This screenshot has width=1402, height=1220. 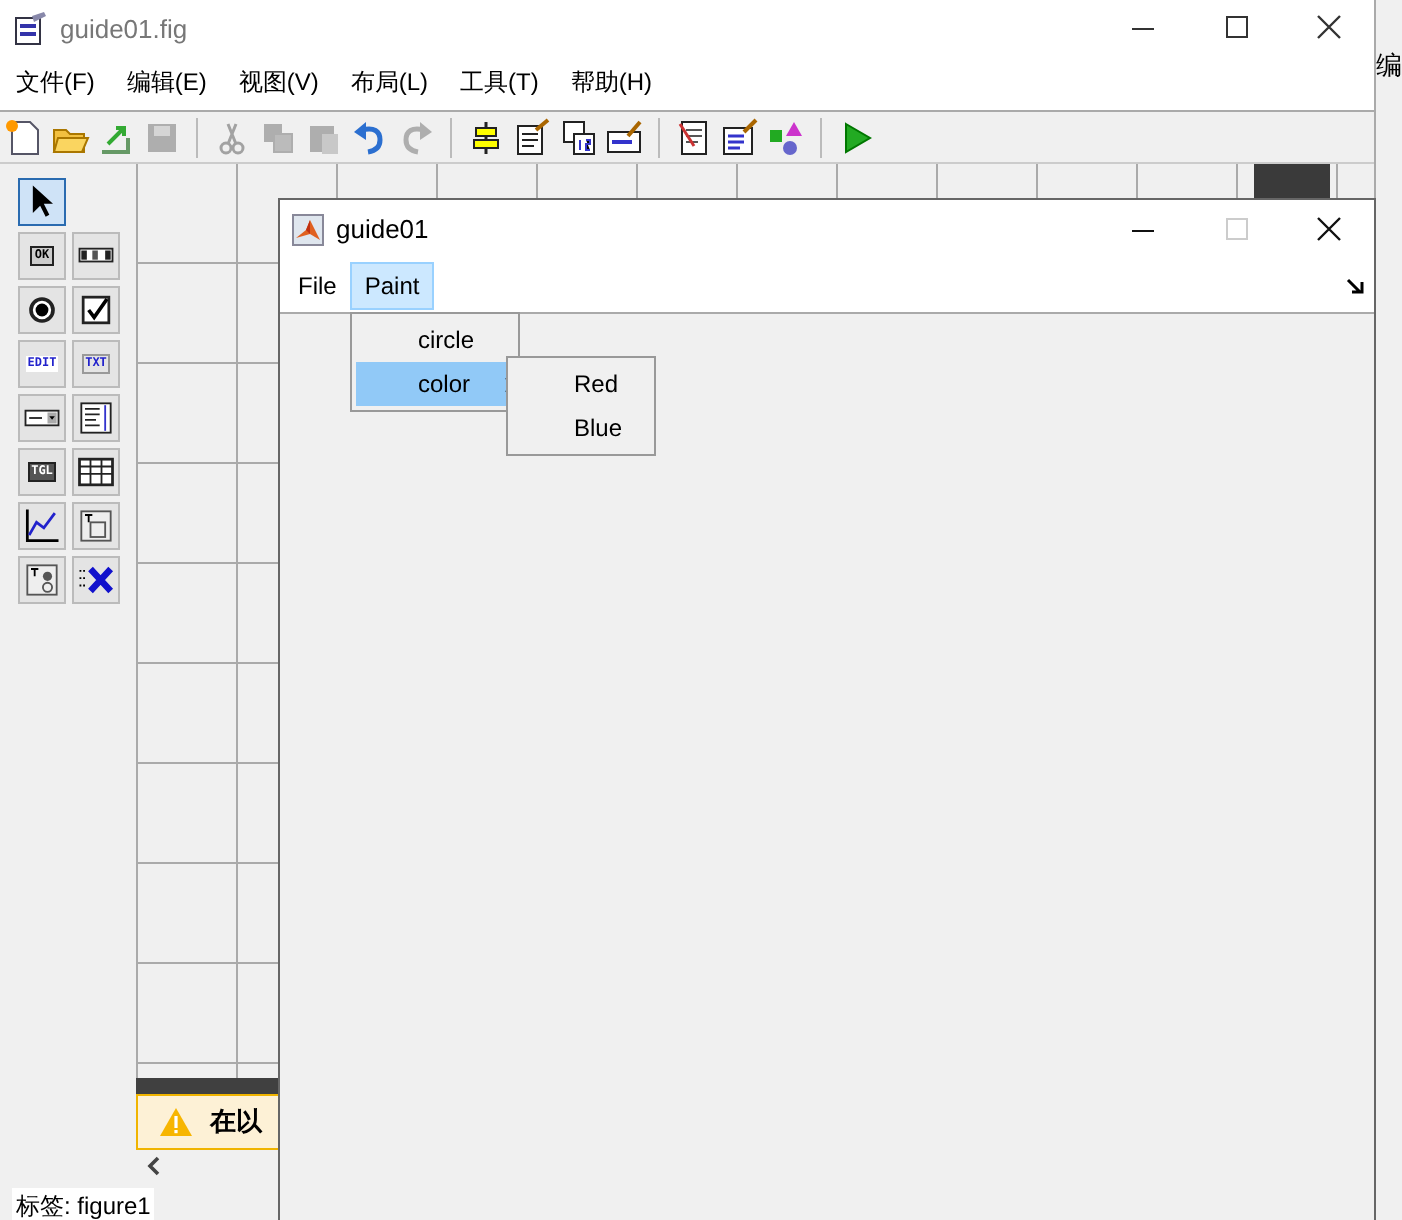 What do you see at coordinates (236, 1122) in the screenshot?
I see `warning-text: 在以` at bounding box center [236, 1122].